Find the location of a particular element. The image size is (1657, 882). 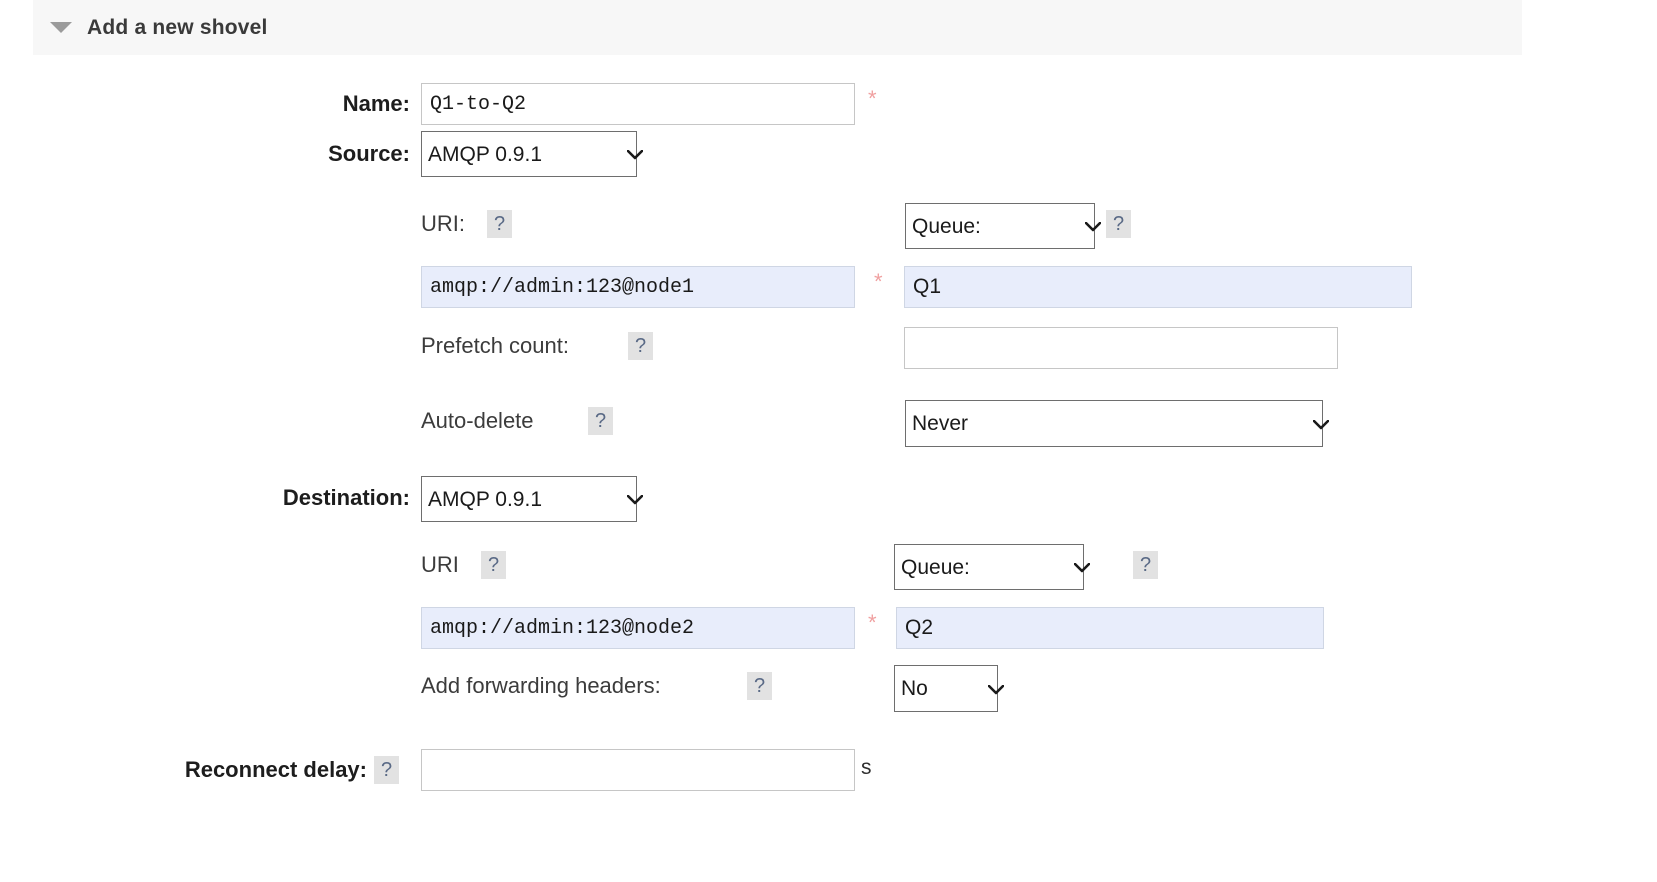

source-protocol-select-wrap: AMQP 0.9.1 is located at coordinates (532, 154).